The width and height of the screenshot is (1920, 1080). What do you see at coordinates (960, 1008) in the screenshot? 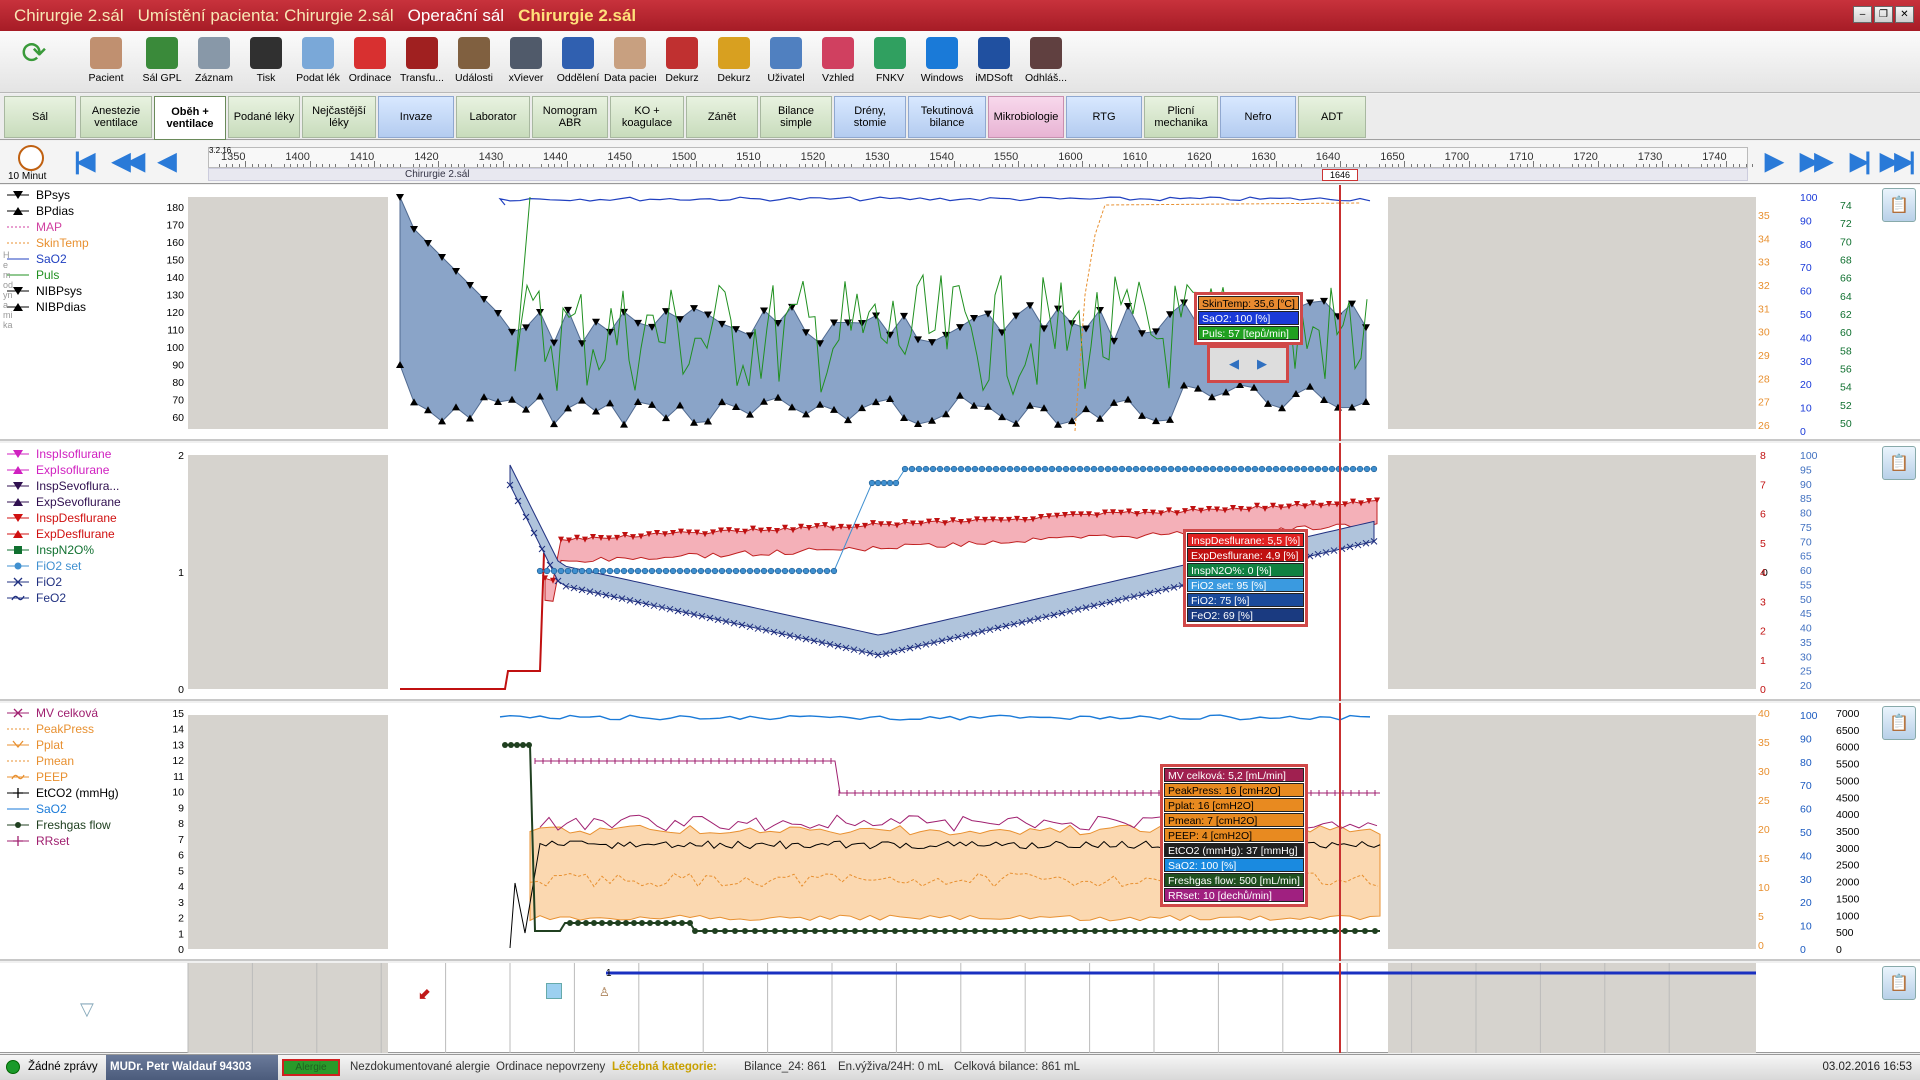
I see `events-track` at bounding box center [960, 1008].